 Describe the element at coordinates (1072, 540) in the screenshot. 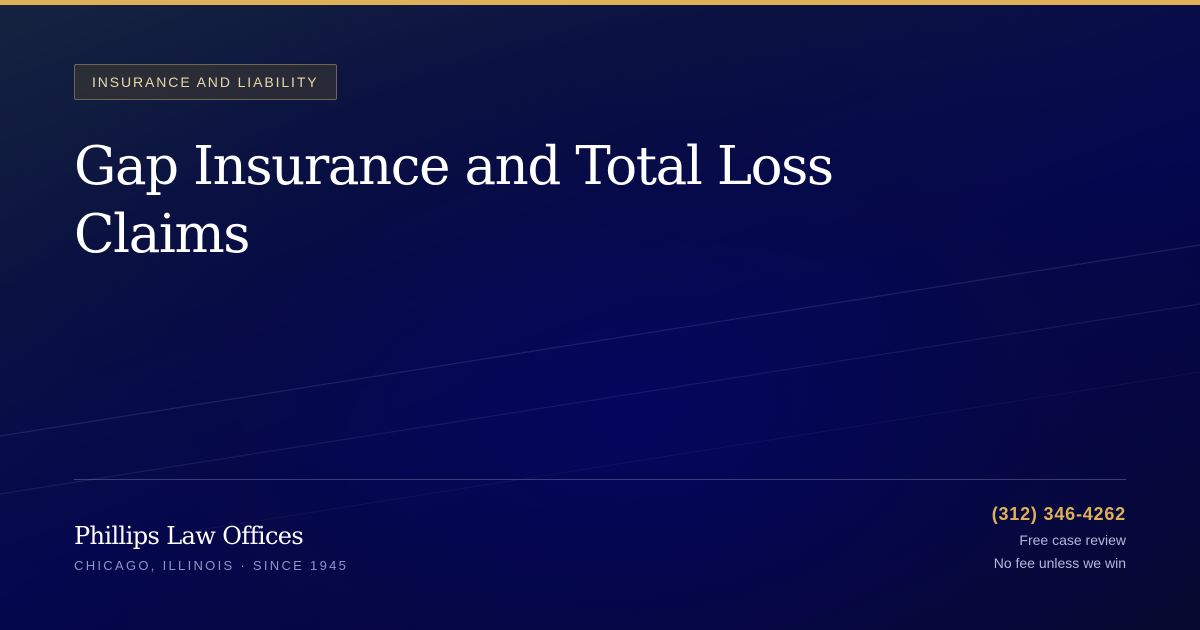

I see `free-review-text: Free case review` at that location.